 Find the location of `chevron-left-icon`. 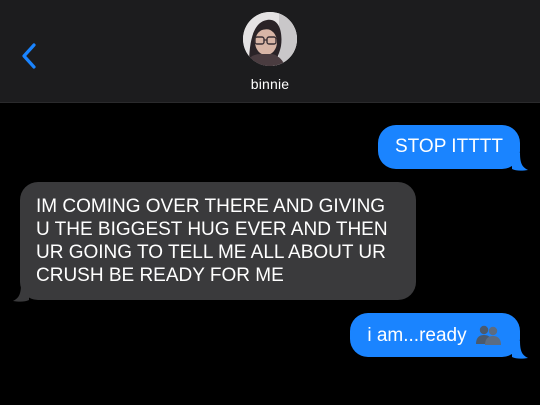

chevron-left-icon is located at coordinates (29, 56).